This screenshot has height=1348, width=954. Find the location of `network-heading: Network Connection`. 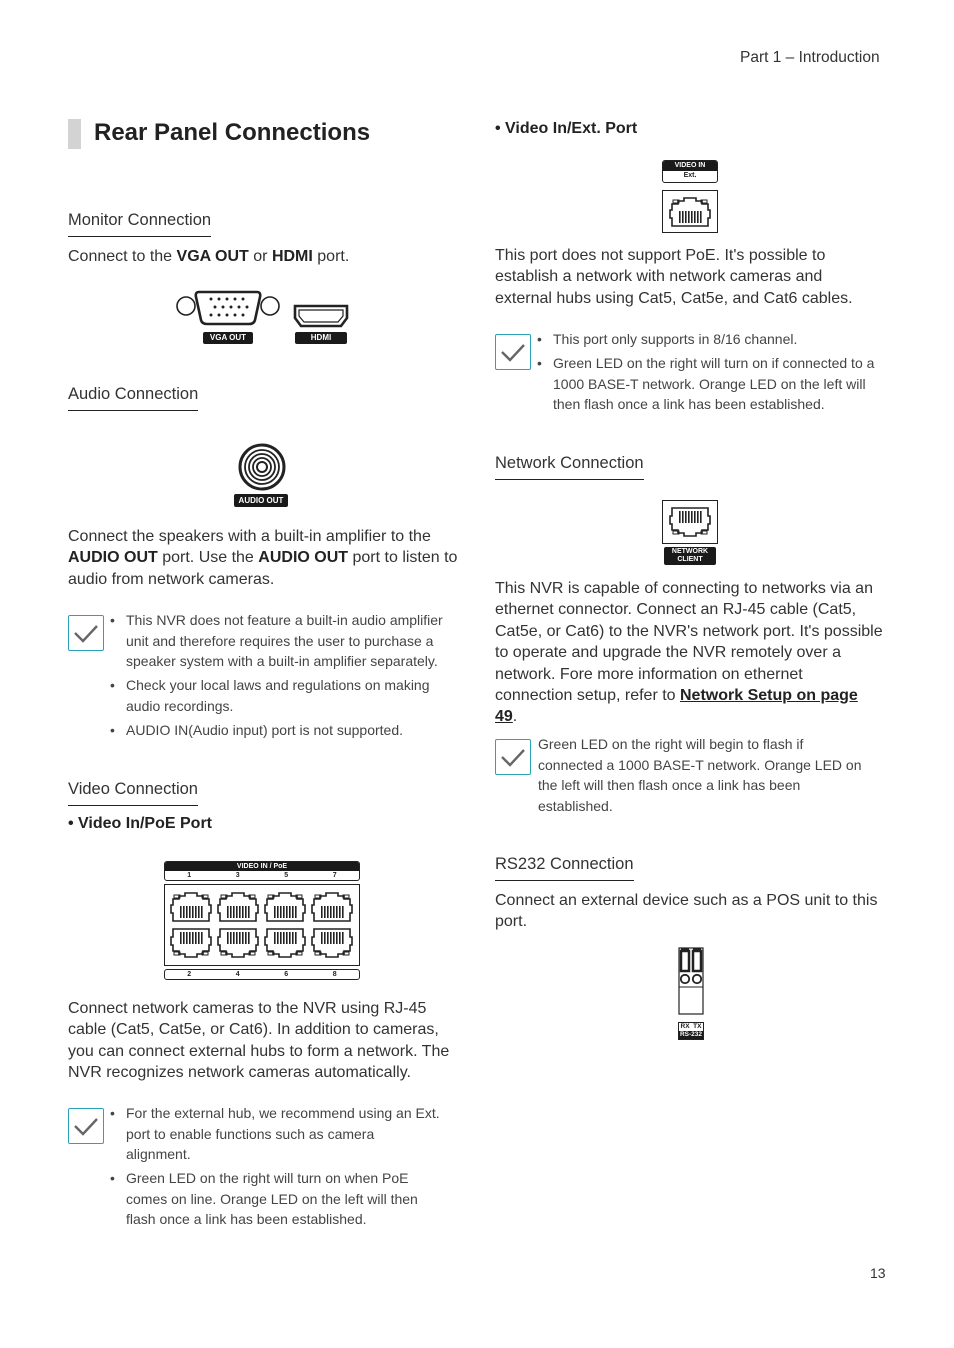

network-heading: Network Connection is located at coordinates (569, 467).